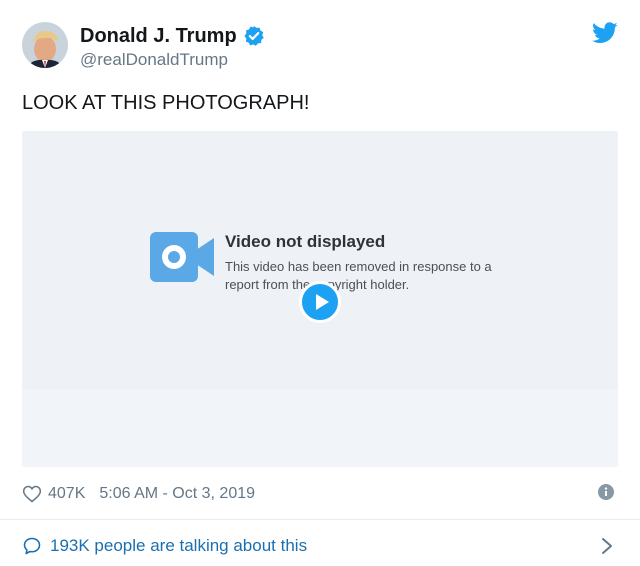 The width and height of the screenshot is (640, 566). I want to click on video-camera-icon, so click(182, 257).